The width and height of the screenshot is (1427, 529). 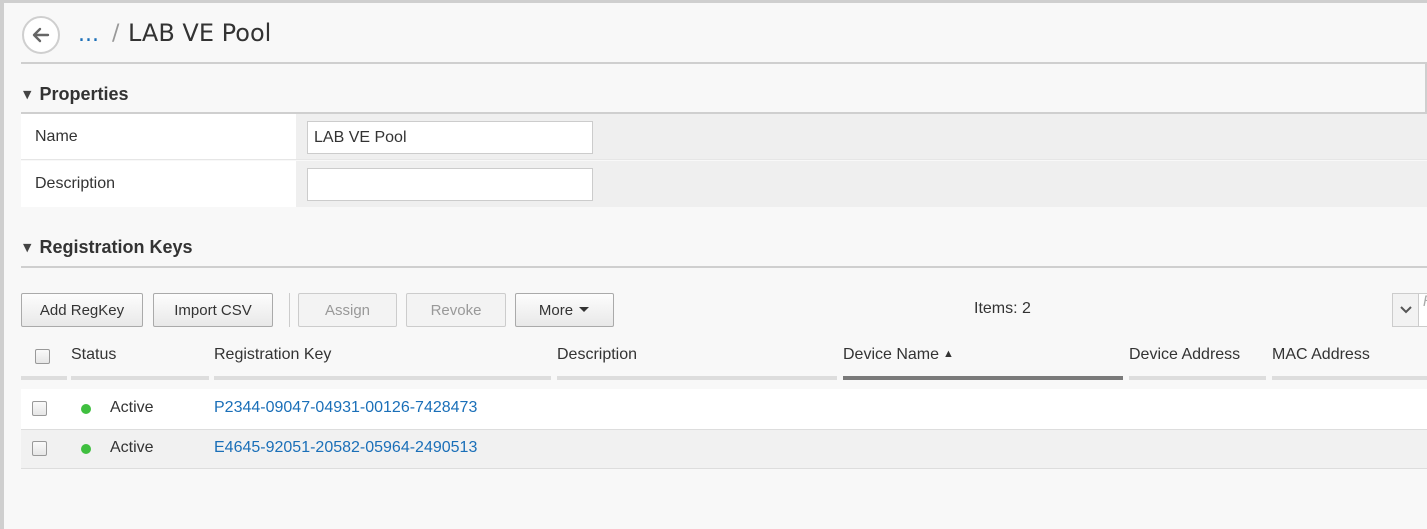 What do you see at coordinates (1321, 354) in the screenshot?
I see `column-header-label: MAC Address` at bounding box center [1321, 354].